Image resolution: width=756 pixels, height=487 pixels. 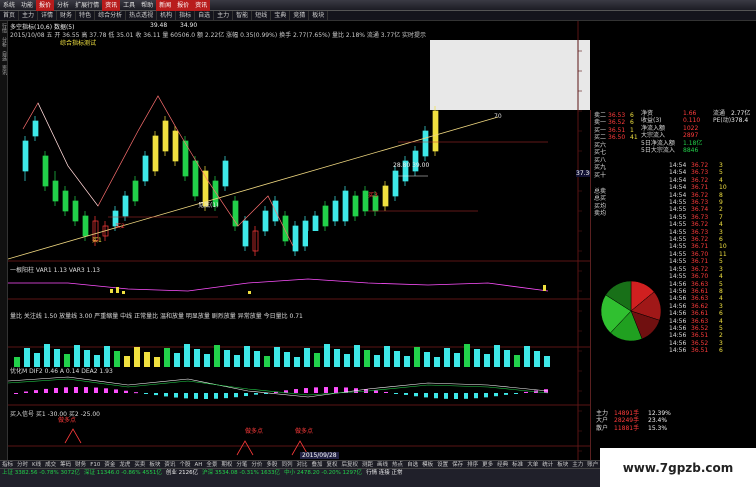 I want to click on toolbar-item-3: 财务, so click(x=67, y=15).